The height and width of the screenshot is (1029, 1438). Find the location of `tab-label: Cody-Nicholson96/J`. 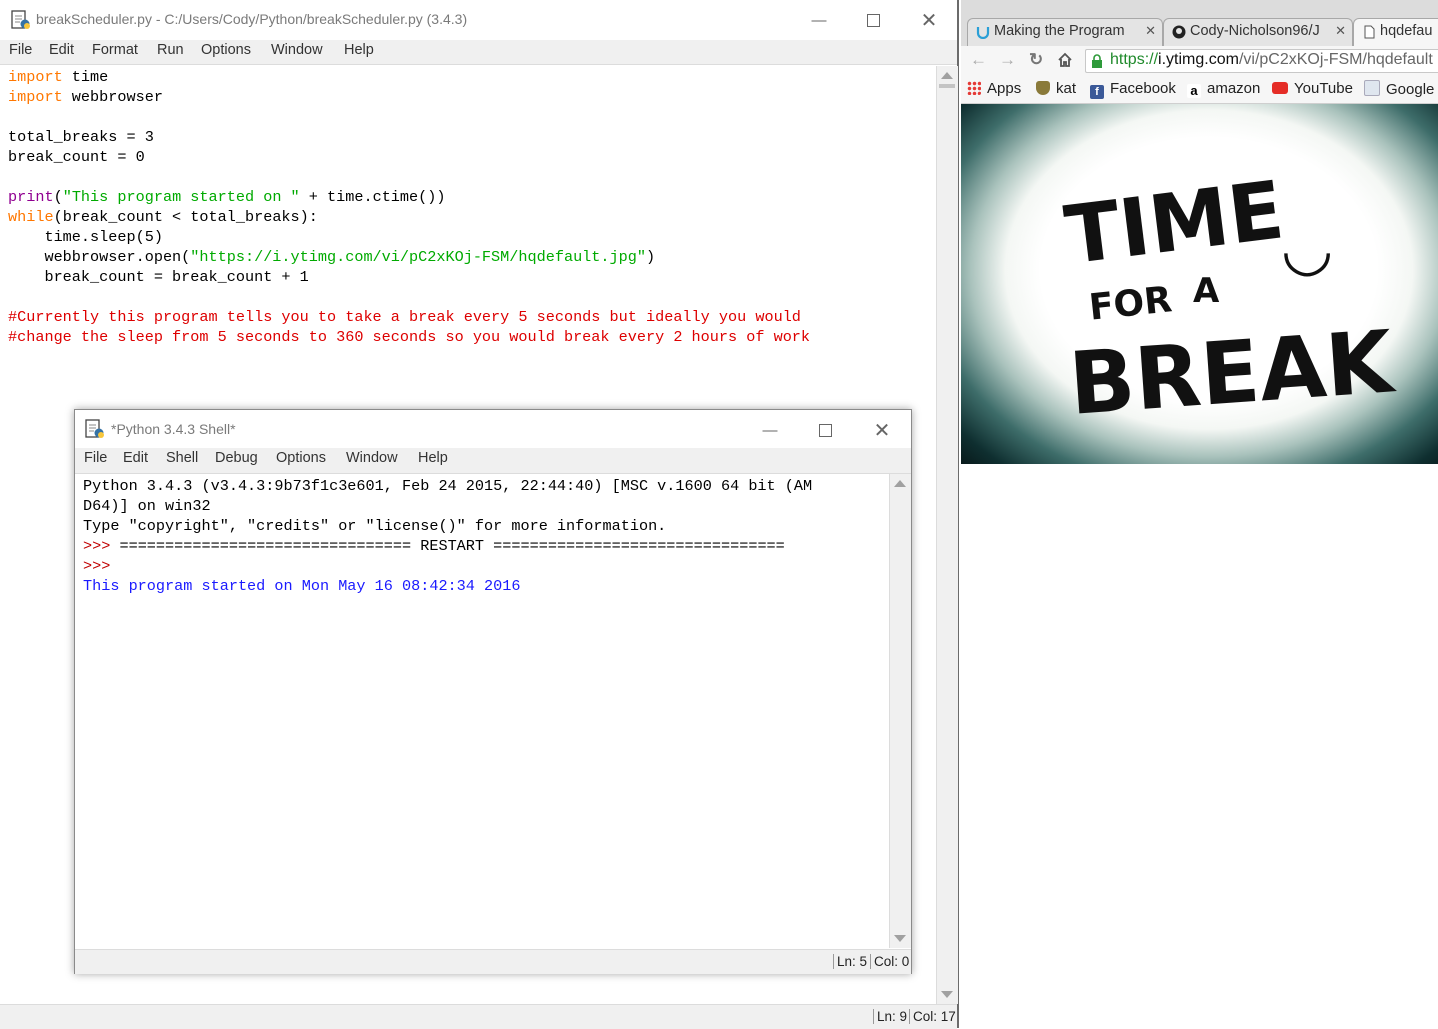

tab-label: Cody-Nicholson96/J is located at coordinates (1255, 31).